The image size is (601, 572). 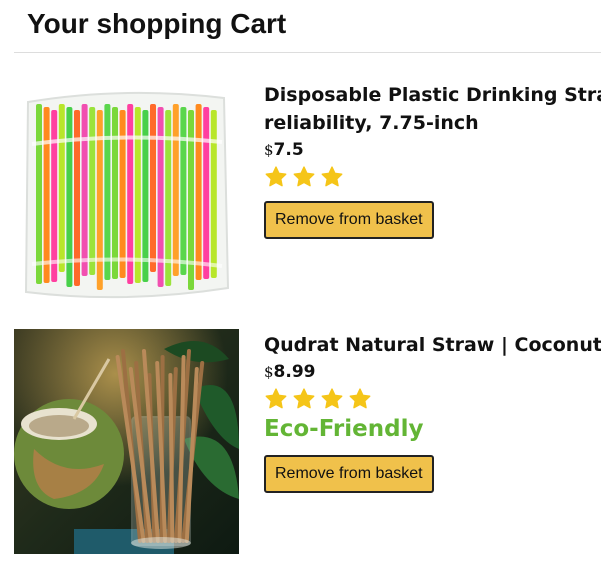 I want to click on cart-title: Your shopping Cart, so click(x=157, y=23).